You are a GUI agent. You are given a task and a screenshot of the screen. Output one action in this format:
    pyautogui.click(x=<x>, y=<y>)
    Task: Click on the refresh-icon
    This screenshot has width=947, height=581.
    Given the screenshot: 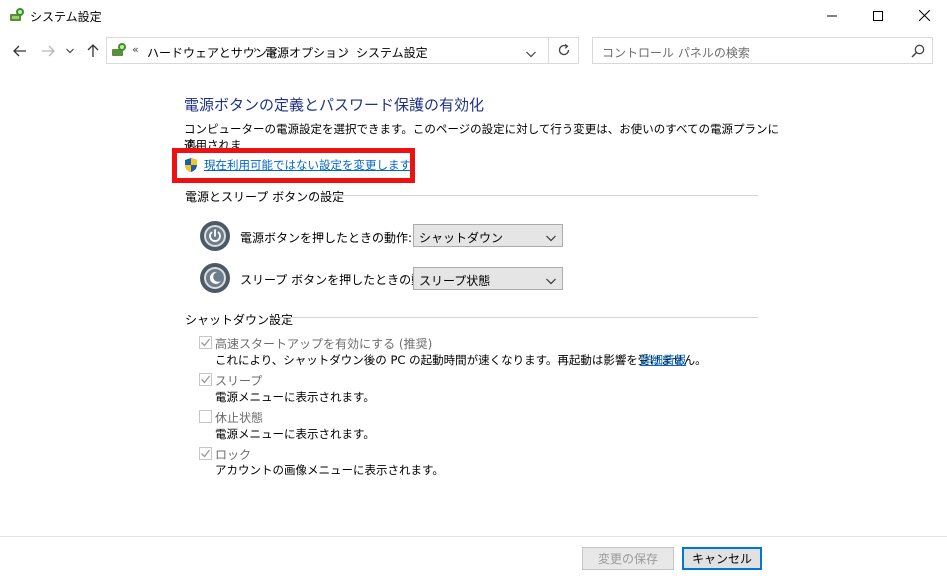 What is the action you would take?
    pyautogui.click(x=564, y=49)
    